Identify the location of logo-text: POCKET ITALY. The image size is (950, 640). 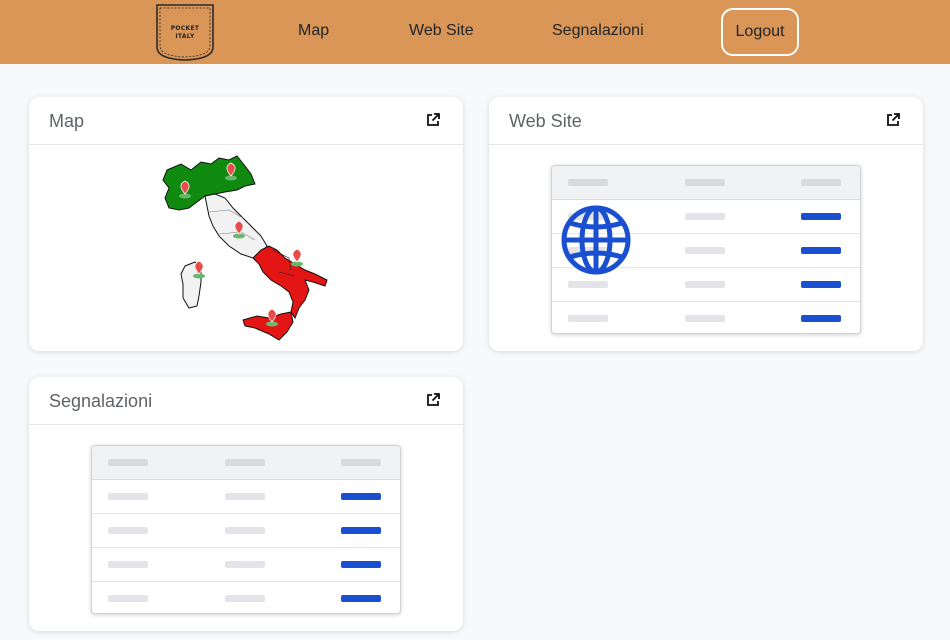
(185, 32).